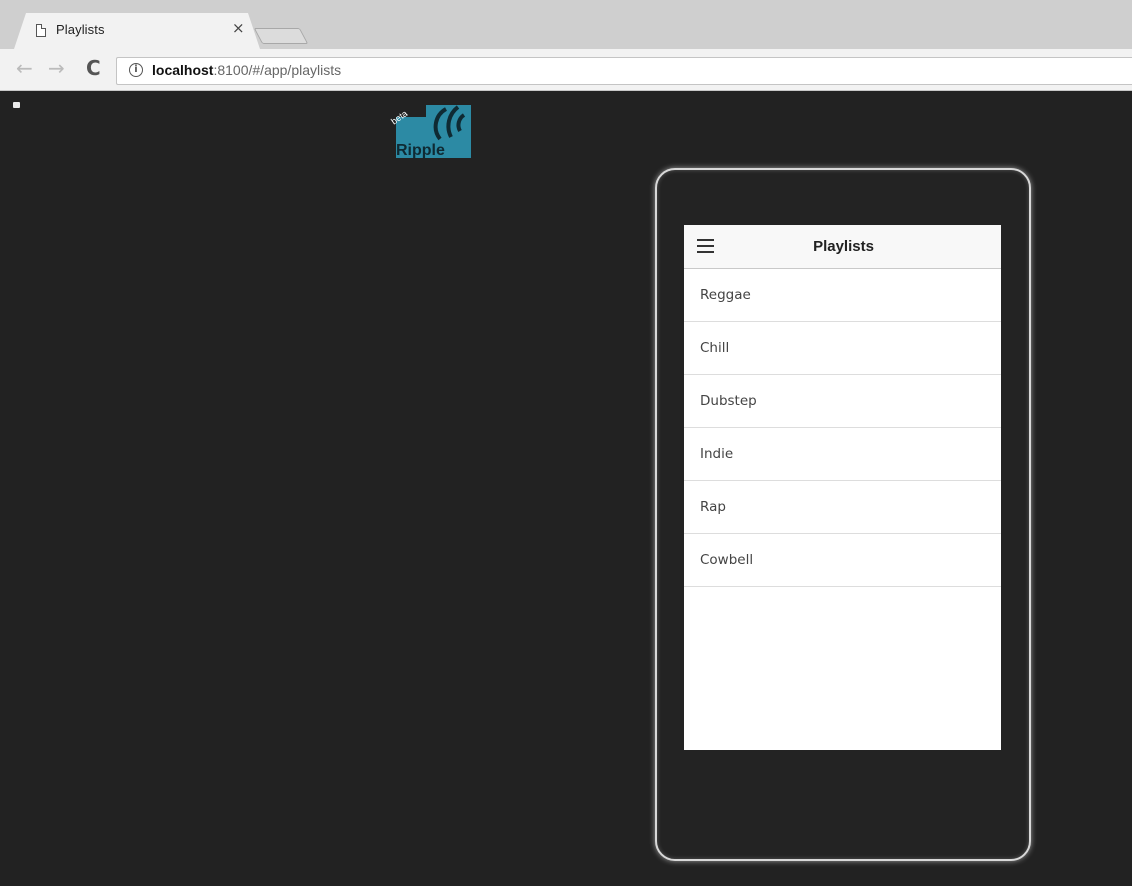 This screenshot has width=1132, height=886. Describe the element at coordinates (281, 36) in the screenshot. I see `new-tab-button` at that location.